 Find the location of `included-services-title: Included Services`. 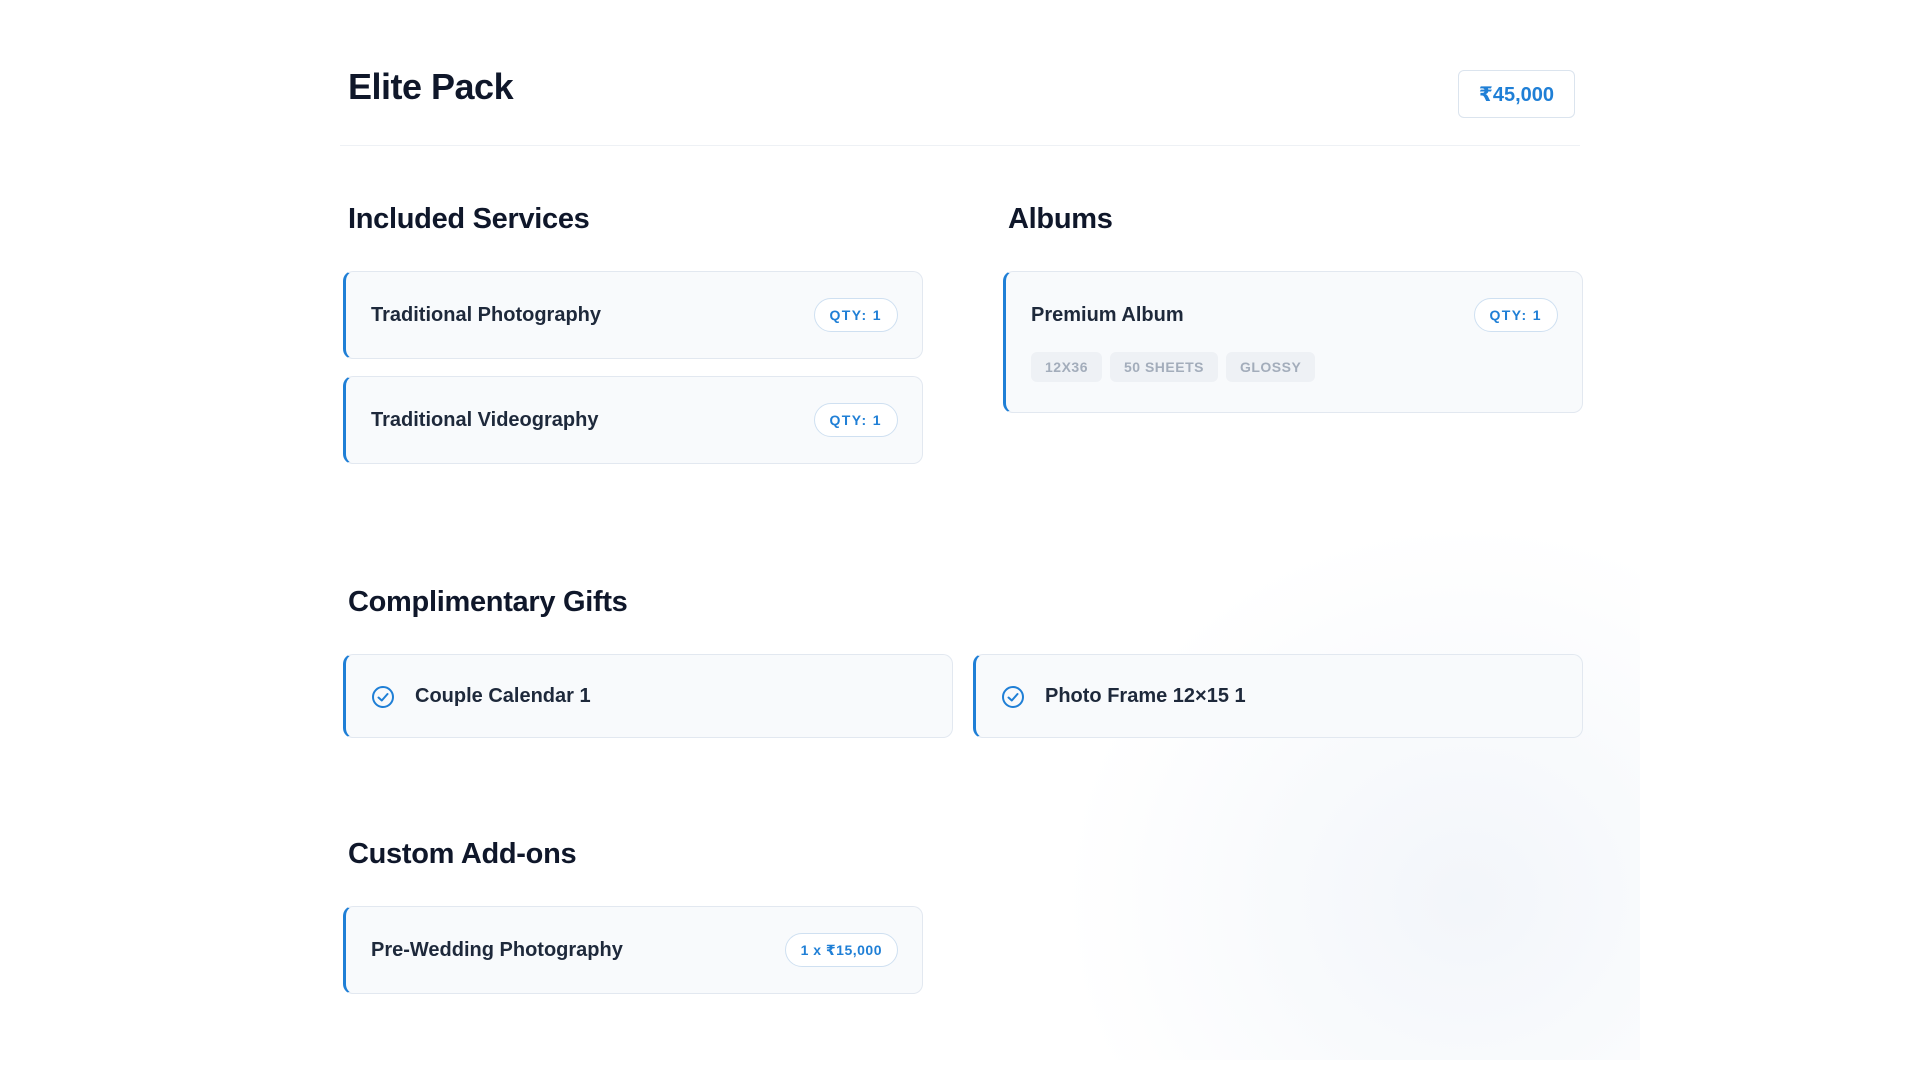

included-services-title: Included Services is located at coordinates (469, 219).